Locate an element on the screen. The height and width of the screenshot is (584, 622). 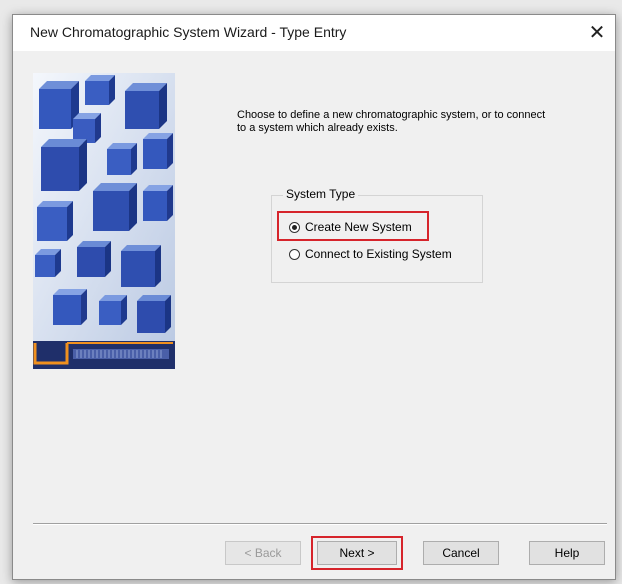
cubes-graphic is located at coordinates (104, 221).